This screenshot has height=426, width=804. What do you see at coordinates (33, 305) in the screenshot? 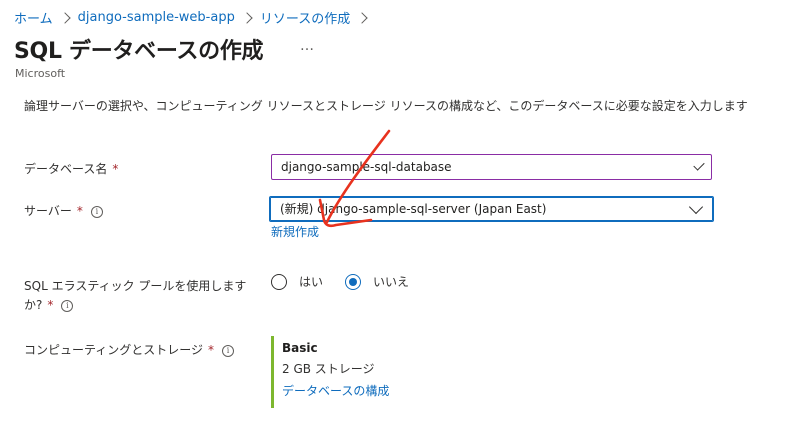
I see `elastic-pool-label-line2: か?` at bounding box center [33, 305].